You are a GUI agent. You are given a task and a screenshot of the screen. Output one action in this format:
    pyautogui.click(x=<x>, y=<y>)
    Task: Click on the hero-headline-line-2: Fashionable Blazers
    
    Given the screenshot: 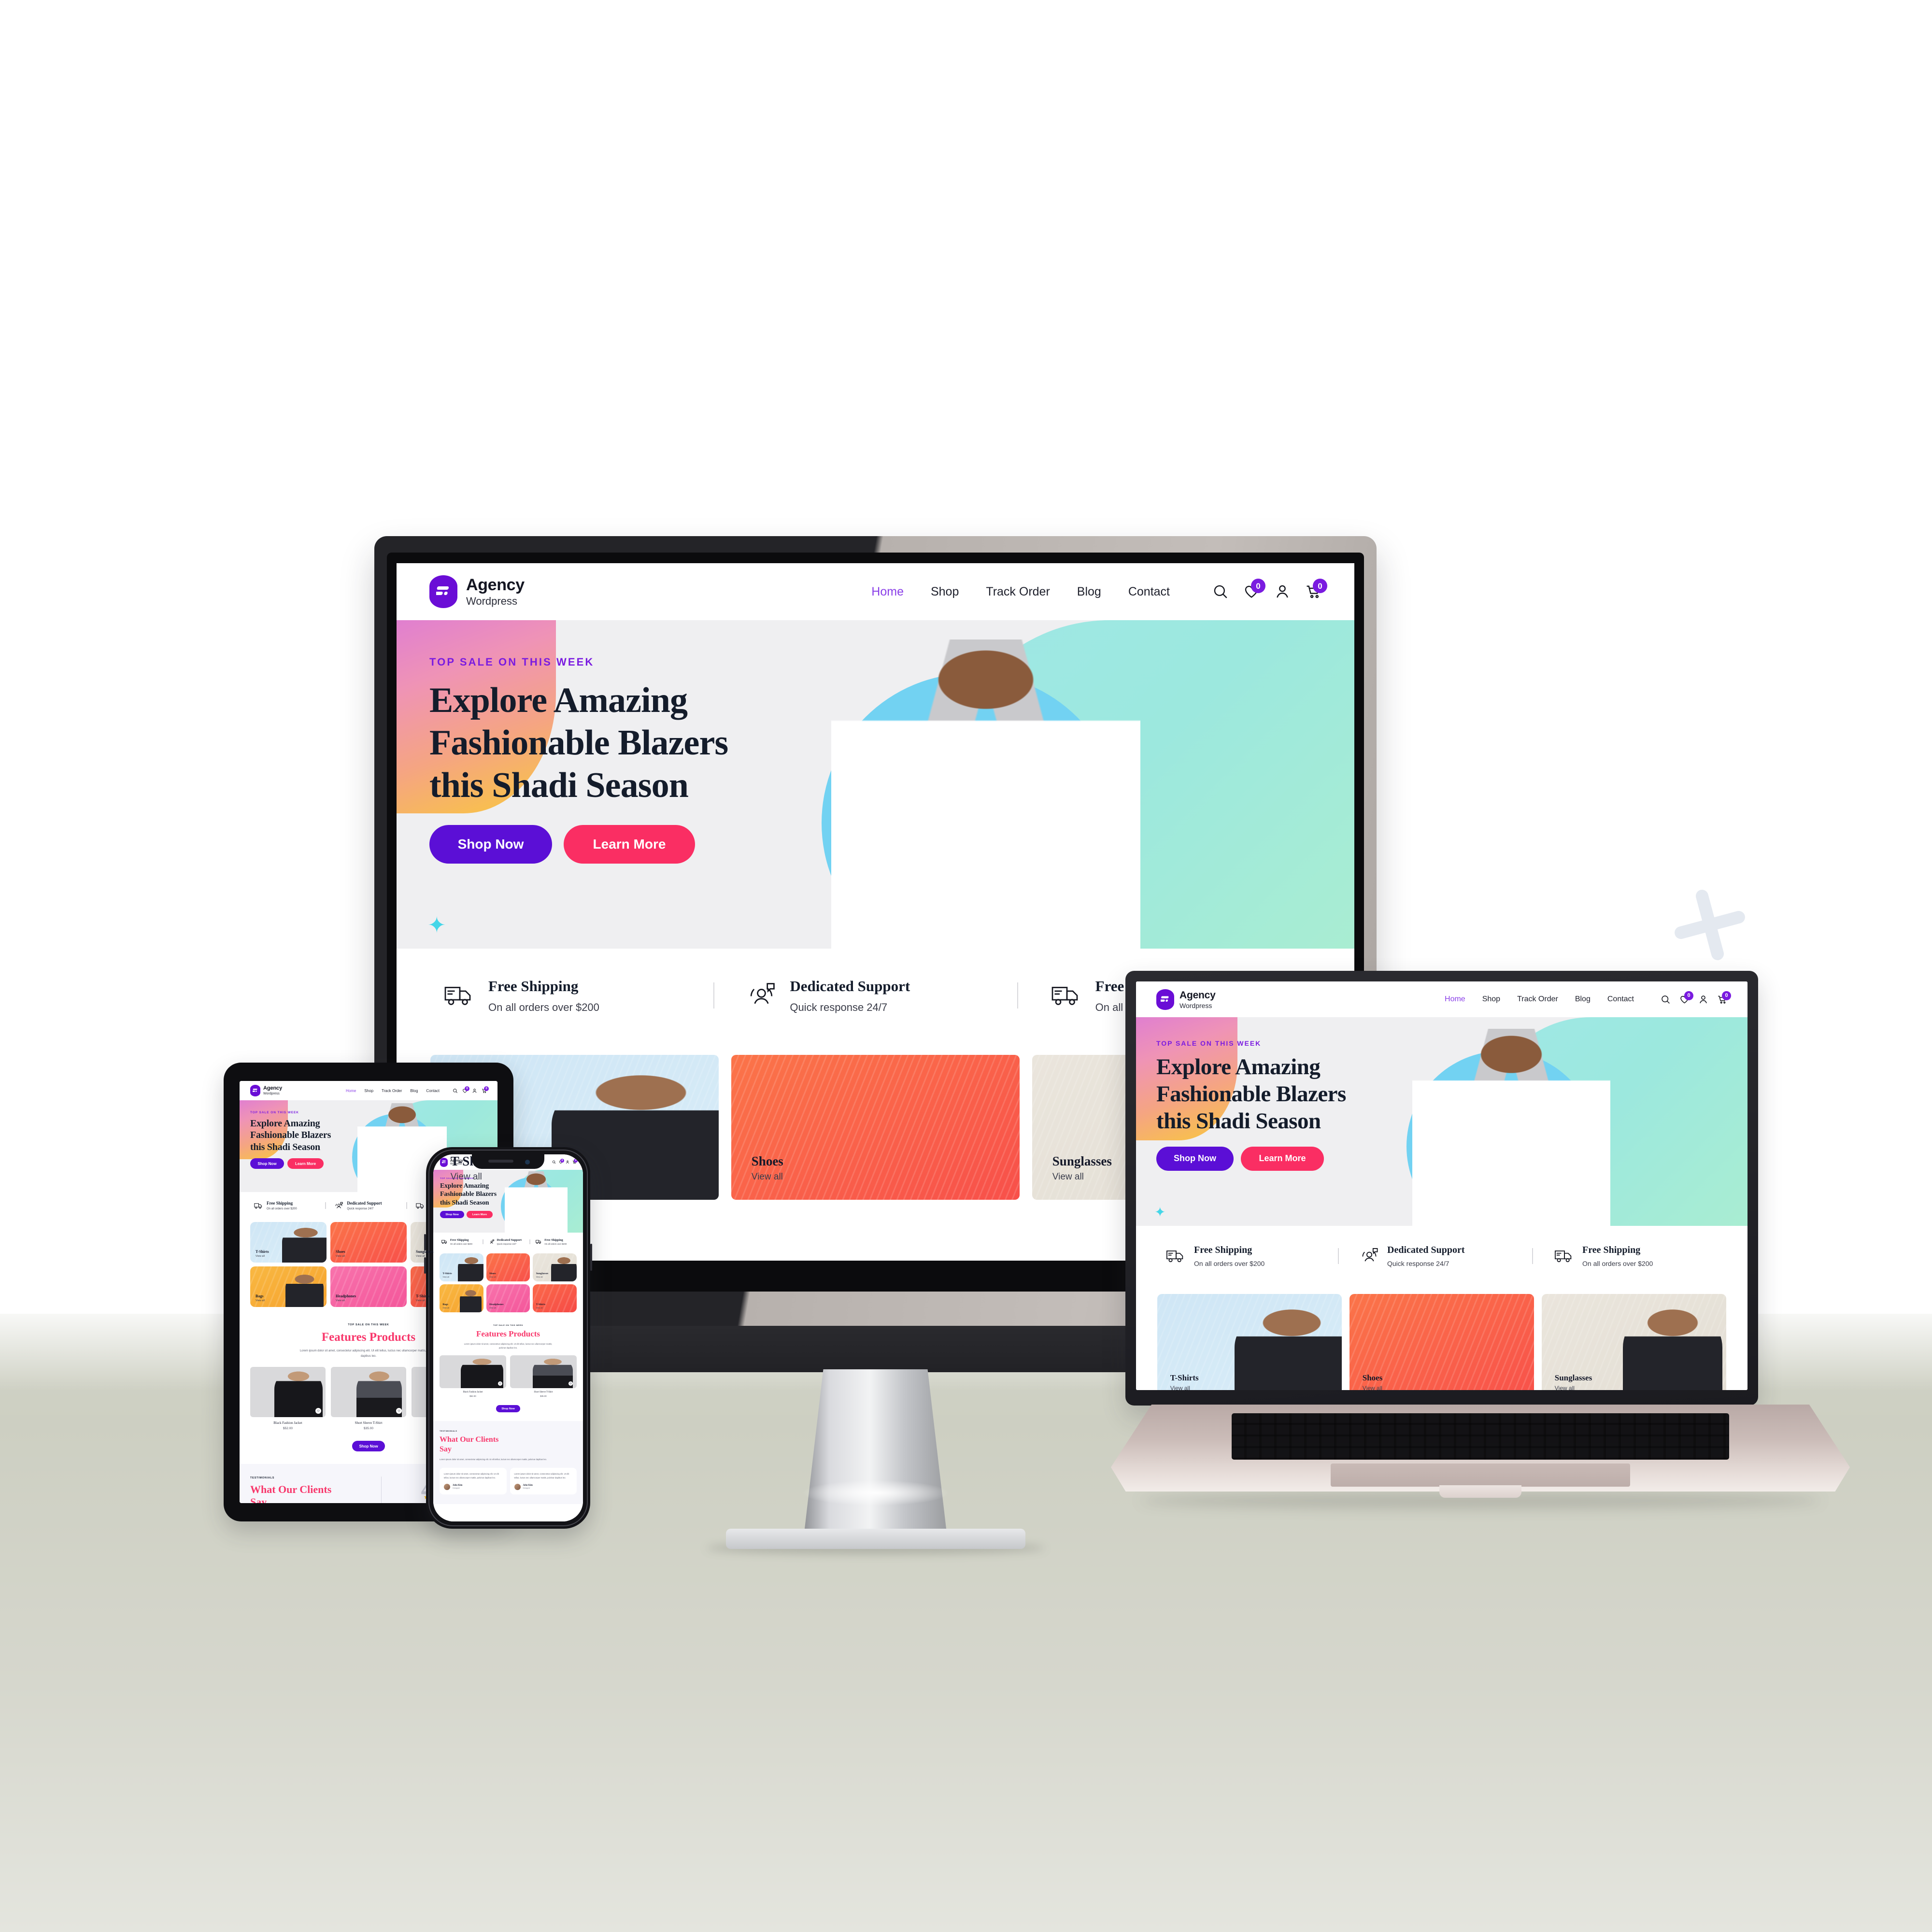 What is the action you would take?
    pyautogui.click(x=1251, y=1094)
    